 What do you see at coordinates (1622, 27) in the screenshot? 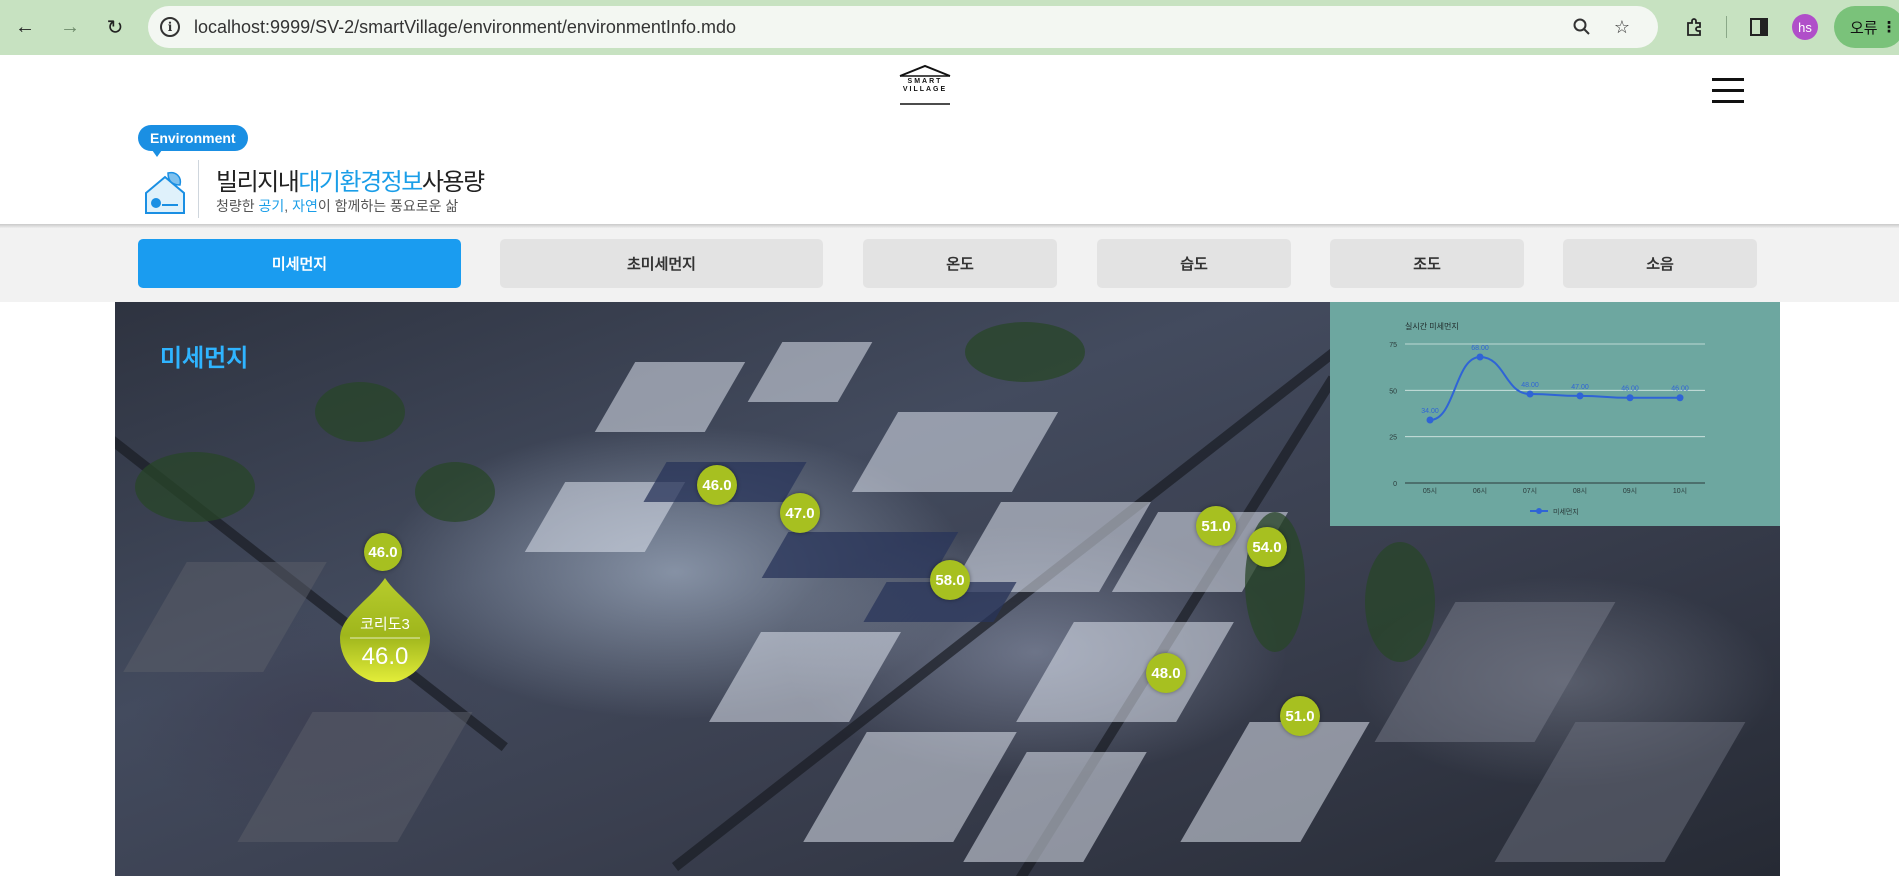
I see `bookmark-star-icon: ☆` at bounding box center [1622, 27].